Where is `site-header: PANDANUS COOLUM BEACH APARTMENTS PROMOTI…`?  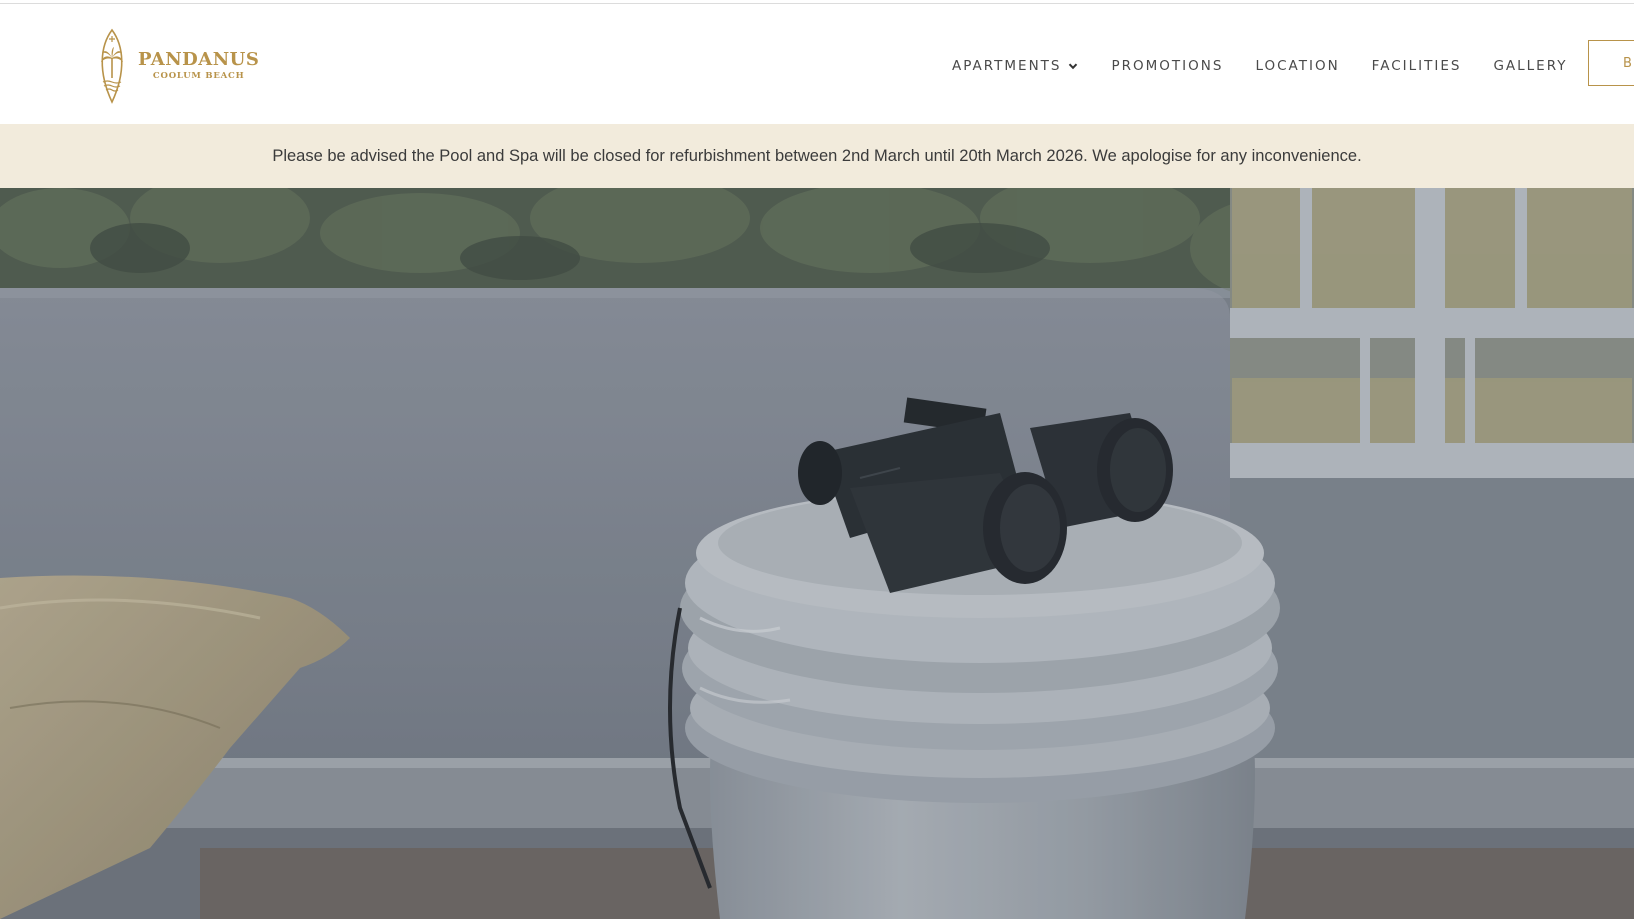
site-header: PANDANUS COOLUM BEACH APARTMENTS PROMOTI… is located at coordinates (817, 64).